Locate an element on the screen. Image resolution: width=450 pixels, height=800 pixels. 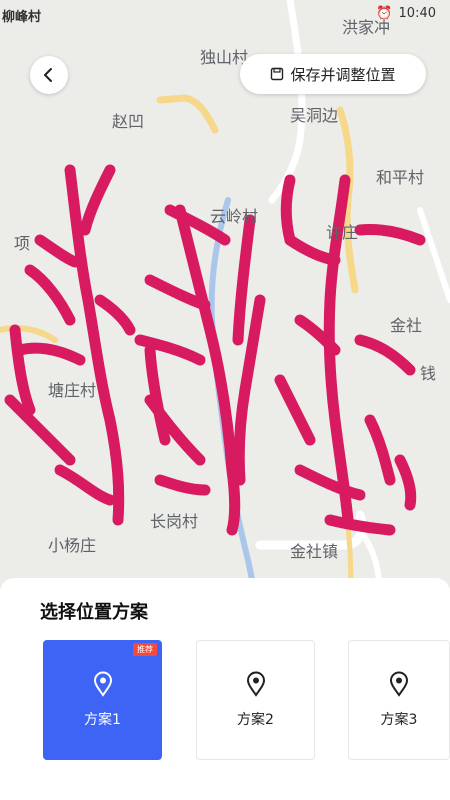
map-label: 和平村 is located at coordinates (400, 177).